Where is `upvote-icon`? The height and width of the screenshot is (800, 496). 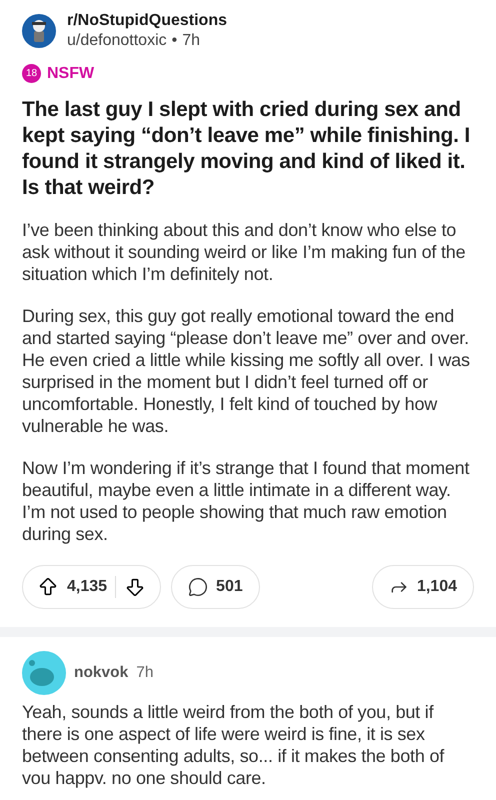
upvote-icon is located at coordinates (48, 587).